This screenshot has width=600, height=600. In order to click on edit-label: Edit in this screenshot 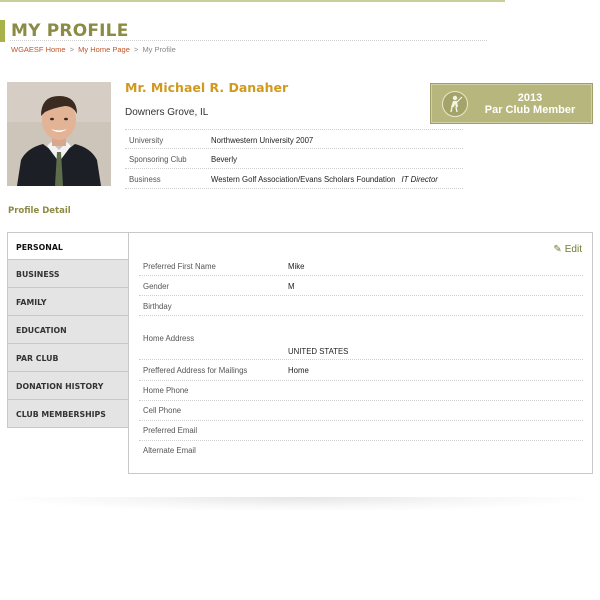, I will do `click(573, 249)`.